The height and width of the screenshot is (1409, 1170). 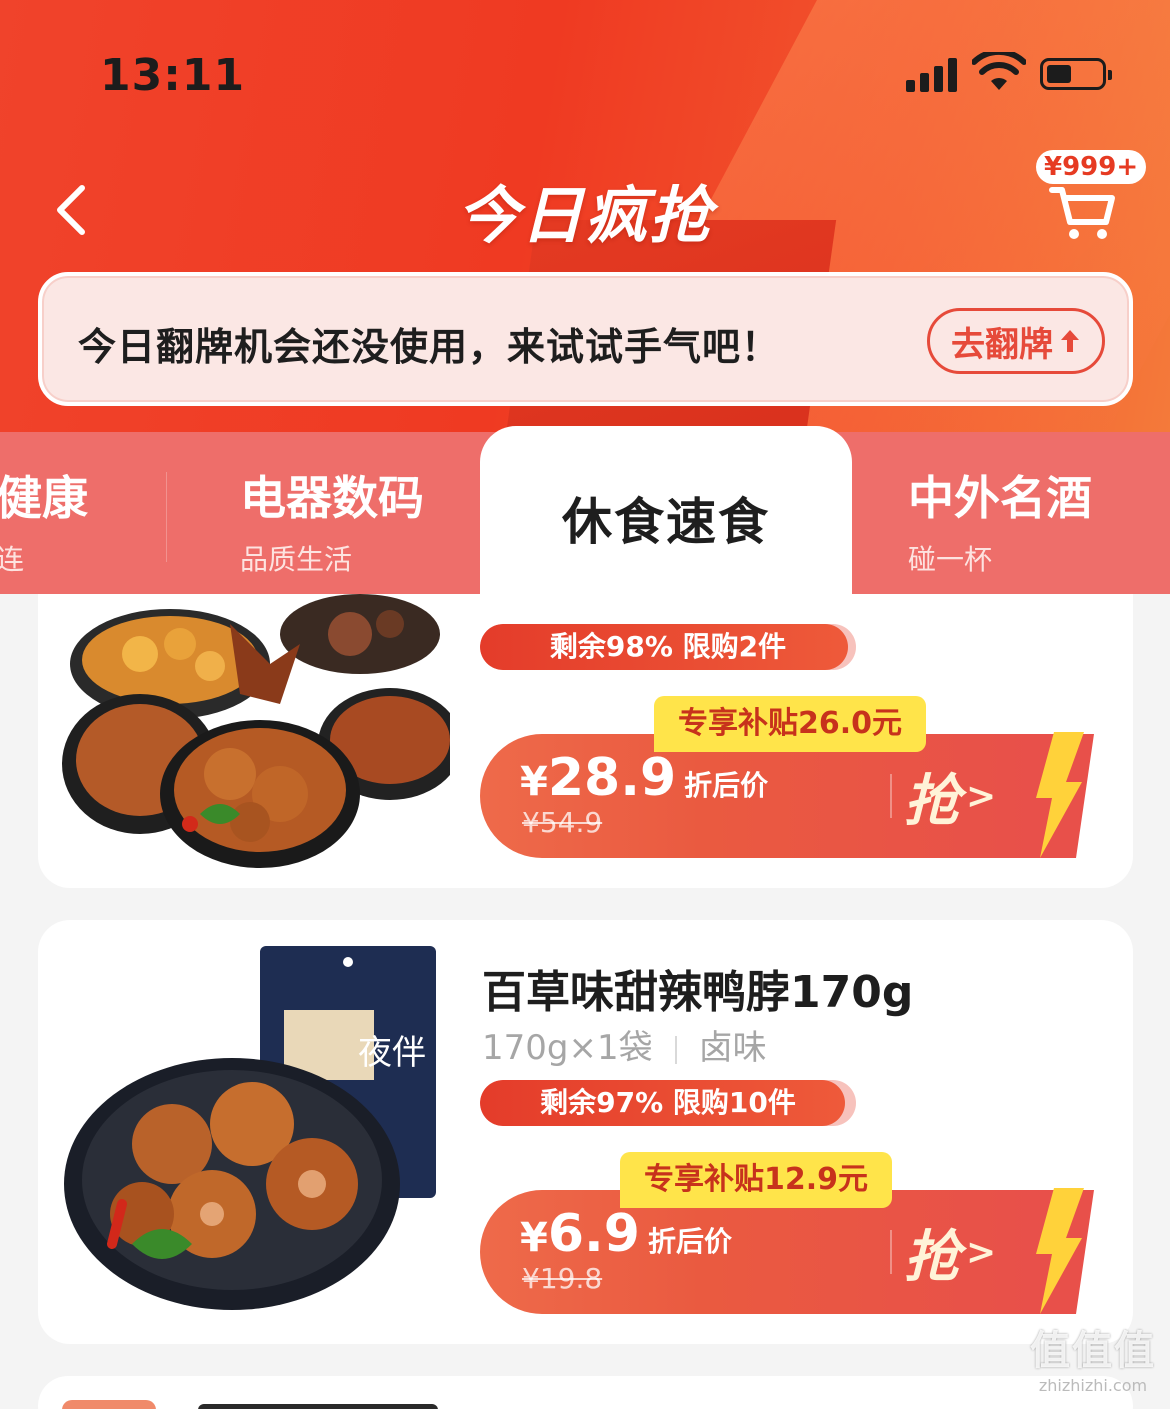 What do you see at coordinates (1082, 213) in the screenshot?
I see `cart-icon` at bounding box center [1082, 213].